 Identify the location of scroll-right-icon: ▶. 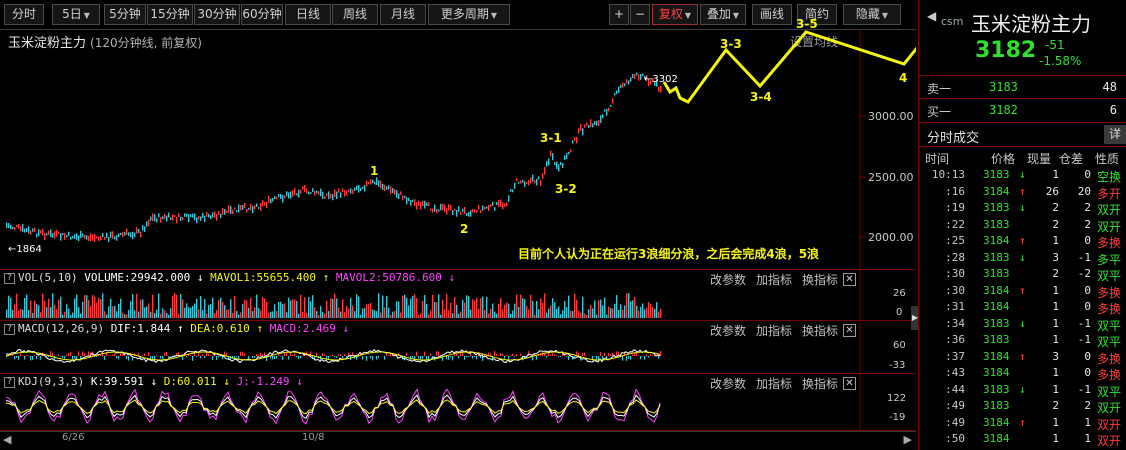
(908, 439).